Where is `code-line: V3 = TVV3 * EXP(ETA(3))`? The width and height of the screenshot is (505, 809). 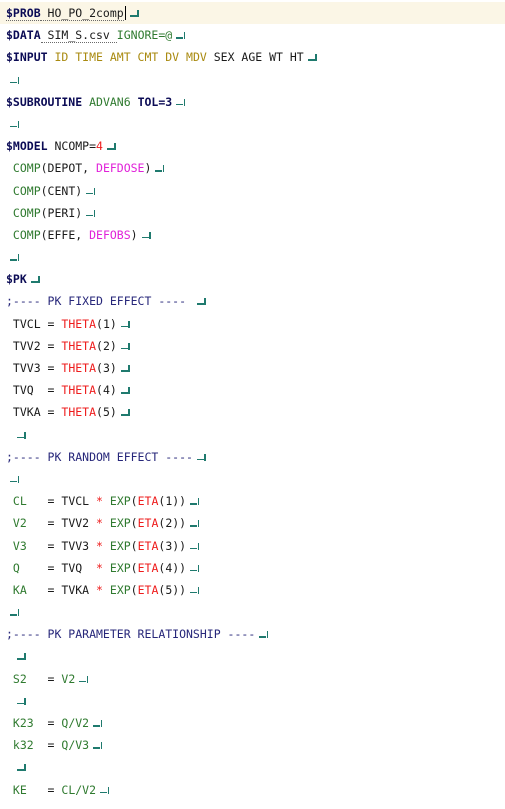 code-line: V3 = TVV3 * EXP(ETA(3)) is located at coordinates (252, 546).